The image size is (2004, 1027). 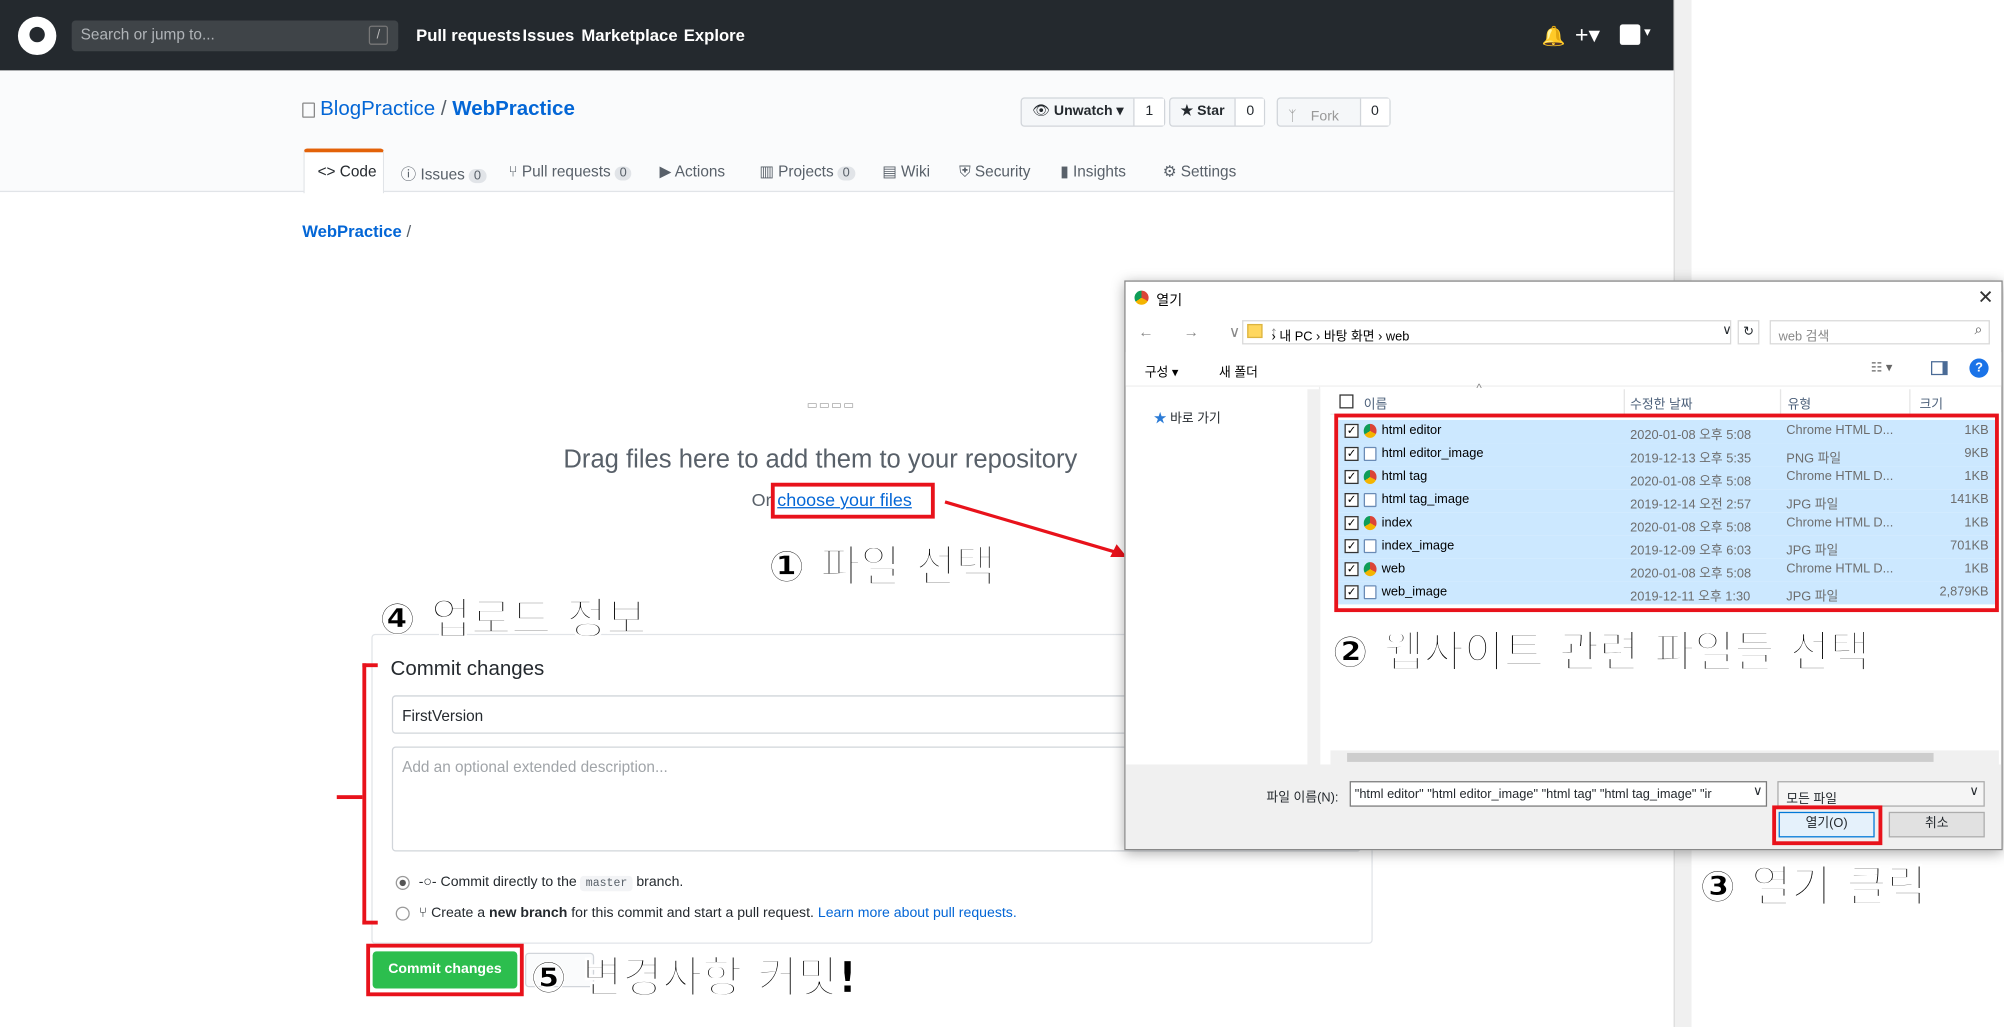 What do you see at coordinates (994, 172) in the screenshot?
I see `tab-security: ⛨ Security` at bounding box center [994, 172].